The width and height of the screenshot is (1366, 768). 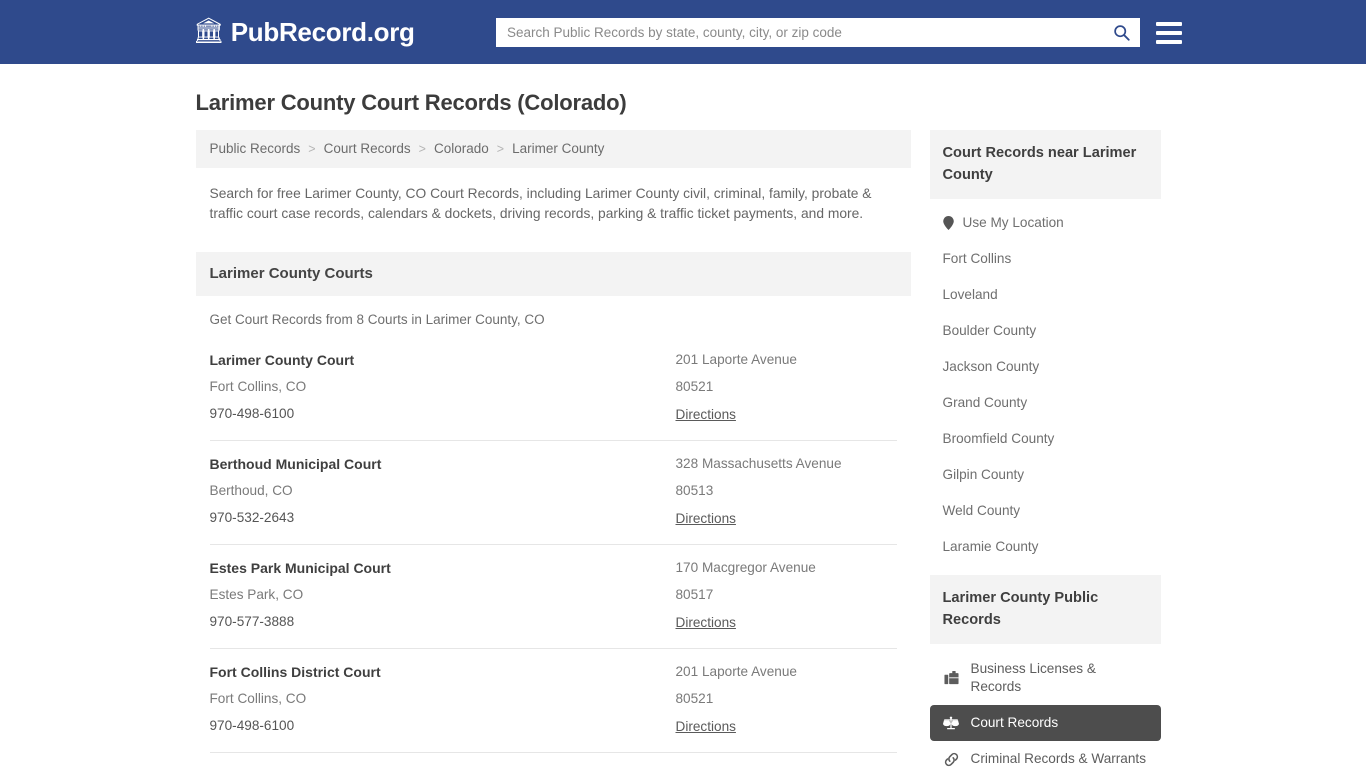 What do you see at coordinates (991, 366) in the screenshot?
I see `nearby-link-label: Jackson County` at bounding box center [991, 366].